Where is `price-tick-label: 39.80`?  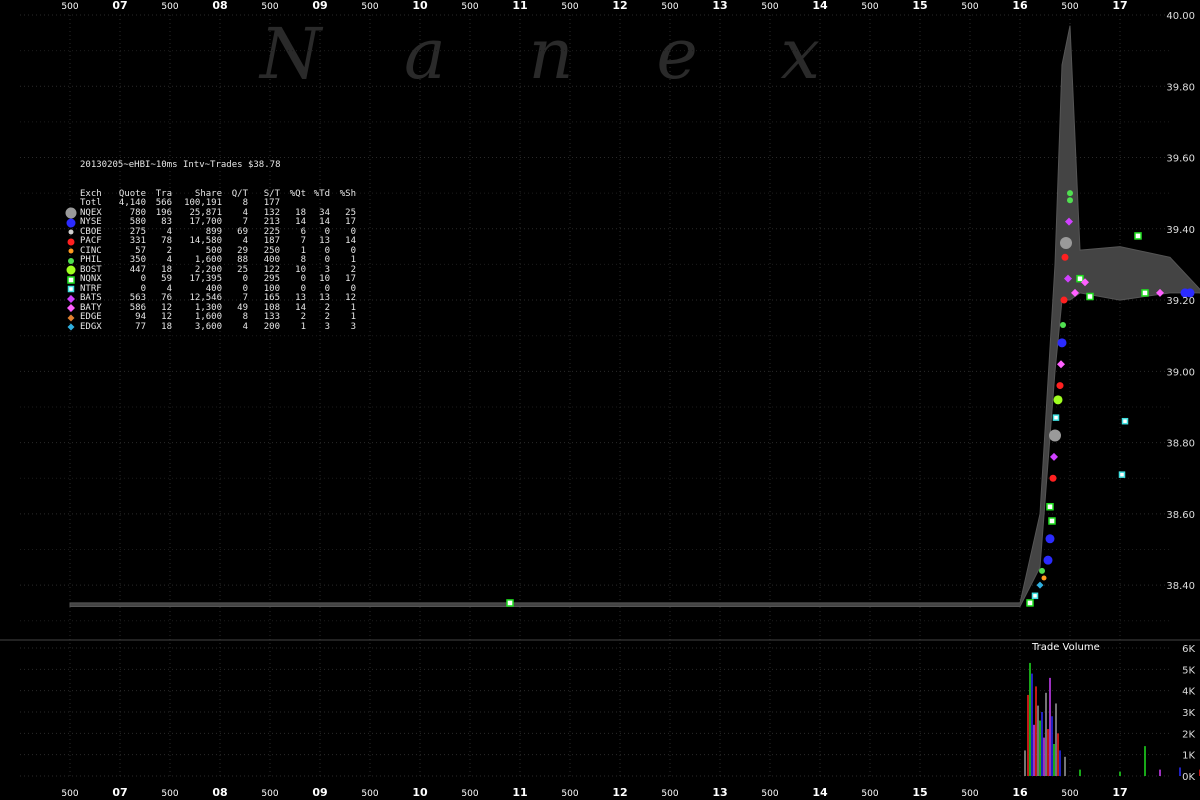 price-tick-label: 39.80 is located at coordinates (1180, 87).